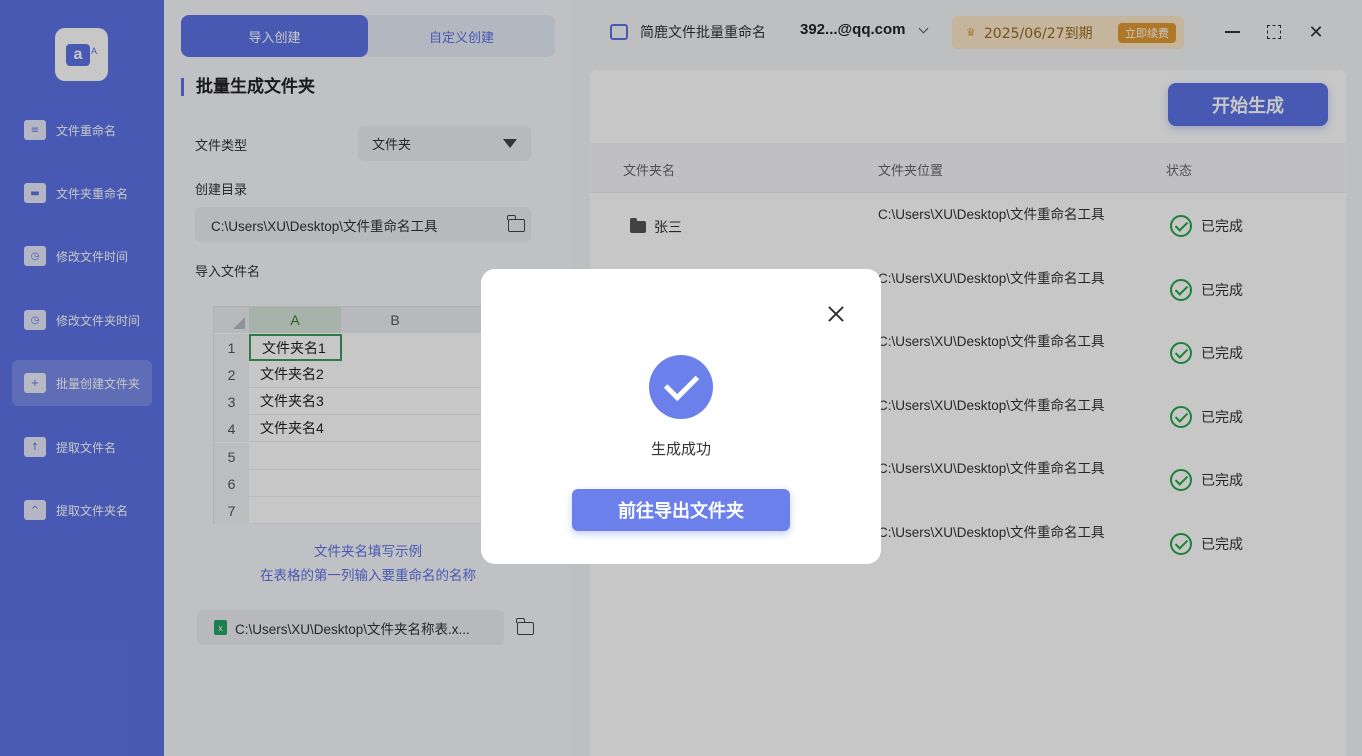 The image size is (1362, 756). I want to click on check-circle-icon, so click(681, 387).